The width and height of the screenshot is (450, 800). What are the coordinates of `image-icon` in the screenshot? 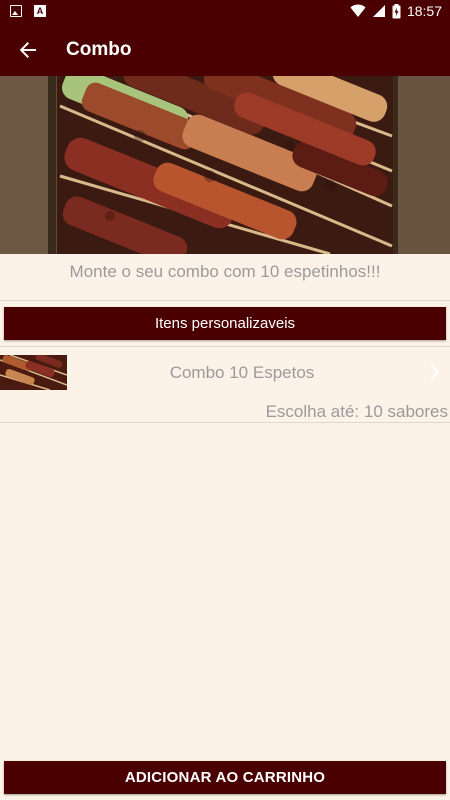 It's located at (16, 11).